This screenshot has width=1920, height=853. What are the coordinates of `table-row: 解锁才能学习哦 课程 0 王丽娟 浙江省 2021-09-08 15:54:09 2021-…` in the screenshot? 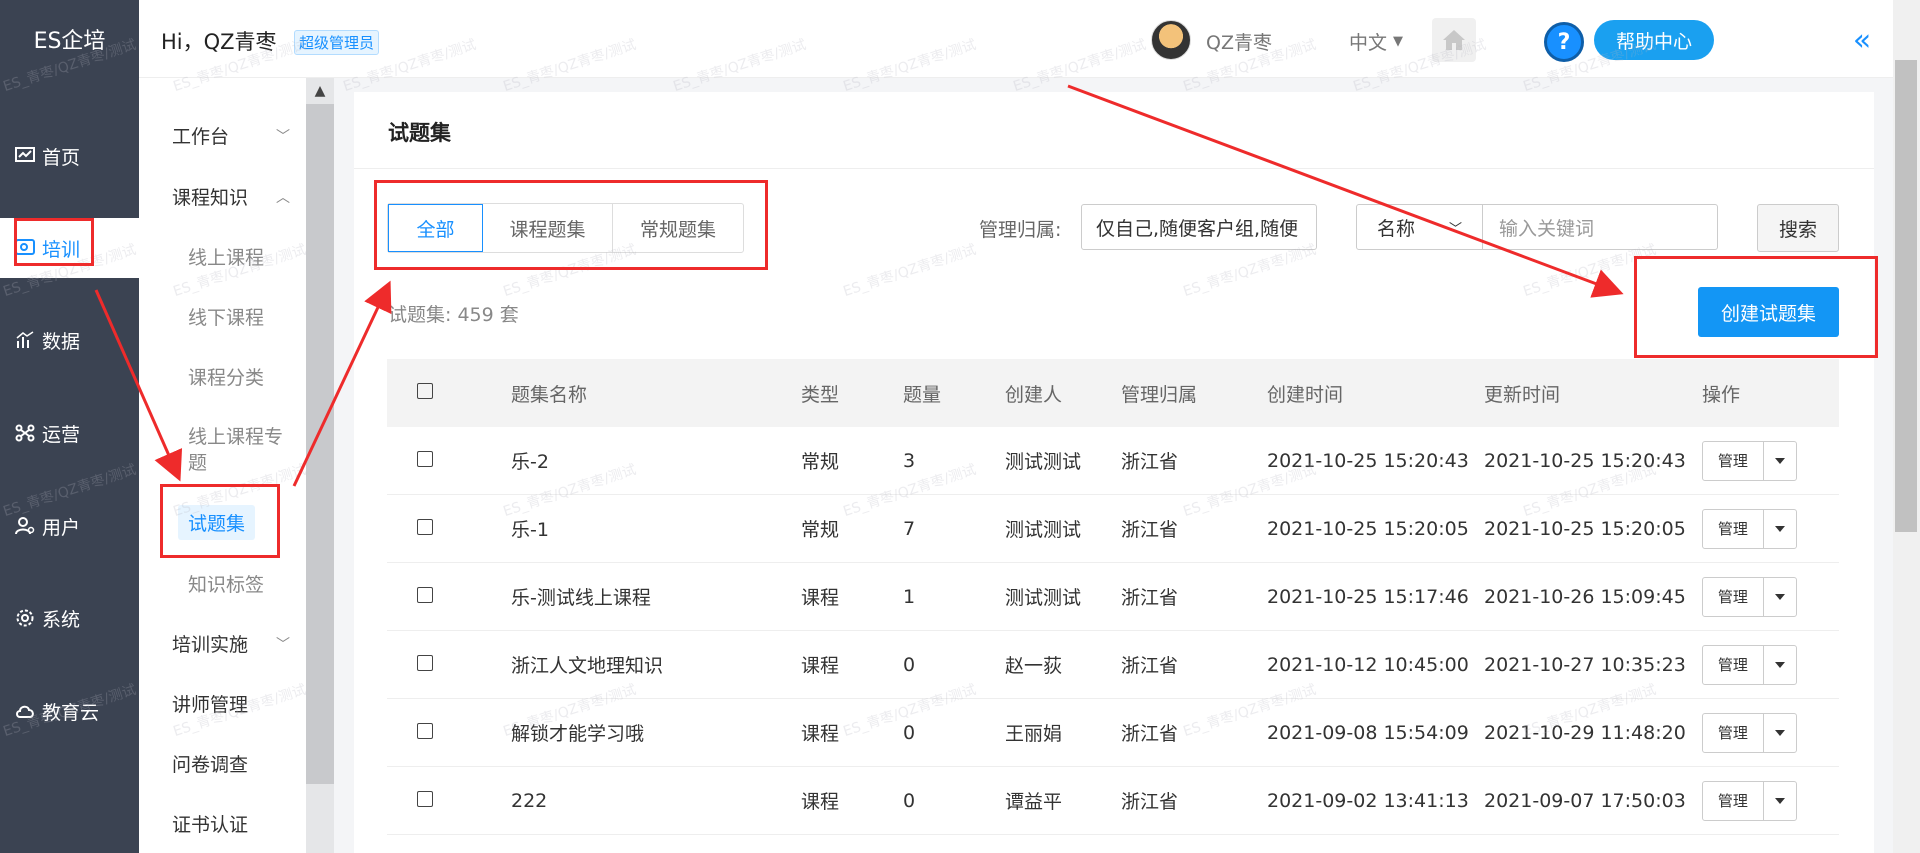 It's located at (1113, 733).